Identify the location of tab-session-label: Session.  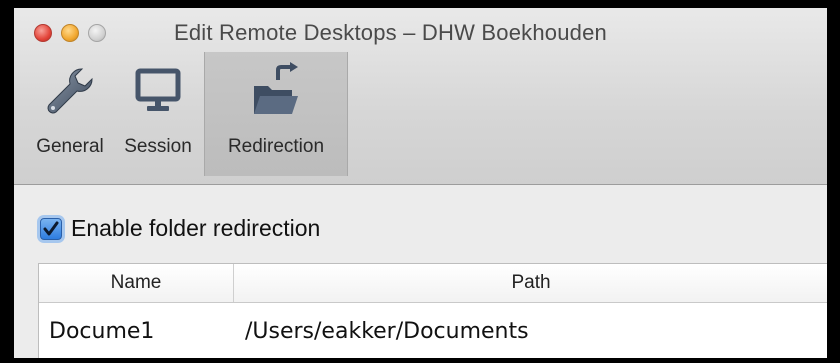
(158, 146).